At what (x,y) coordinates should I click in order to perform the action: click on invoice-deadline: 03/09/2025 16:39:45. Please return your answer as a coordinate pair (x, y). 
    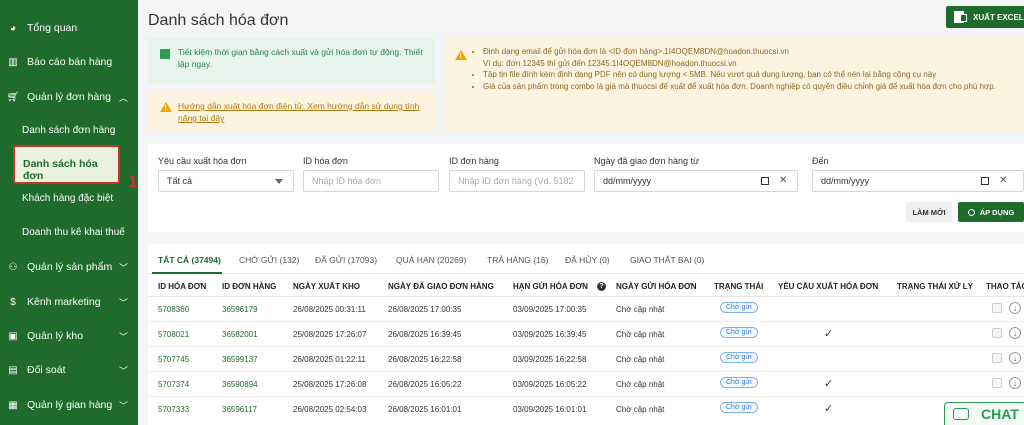
    Looking at the image, I should click on (550, 334).